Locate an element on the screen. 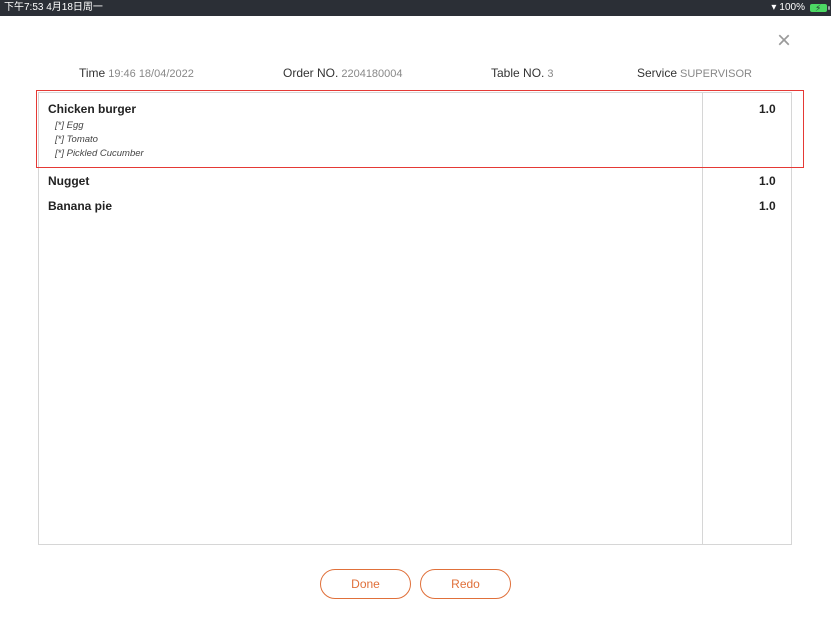  service-staff: Service SUPERVISOR is located at coordinates (694, 73).